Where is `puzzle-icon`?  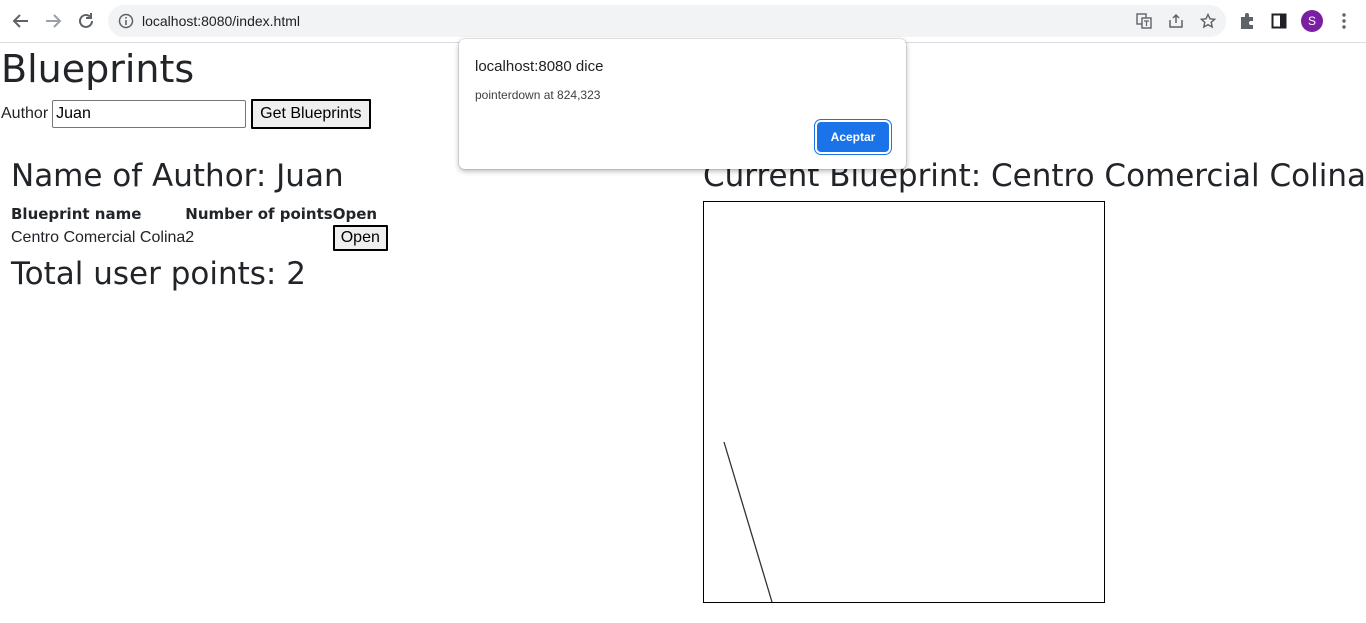
puzzle-icon is located at coordinates (1247, 21).